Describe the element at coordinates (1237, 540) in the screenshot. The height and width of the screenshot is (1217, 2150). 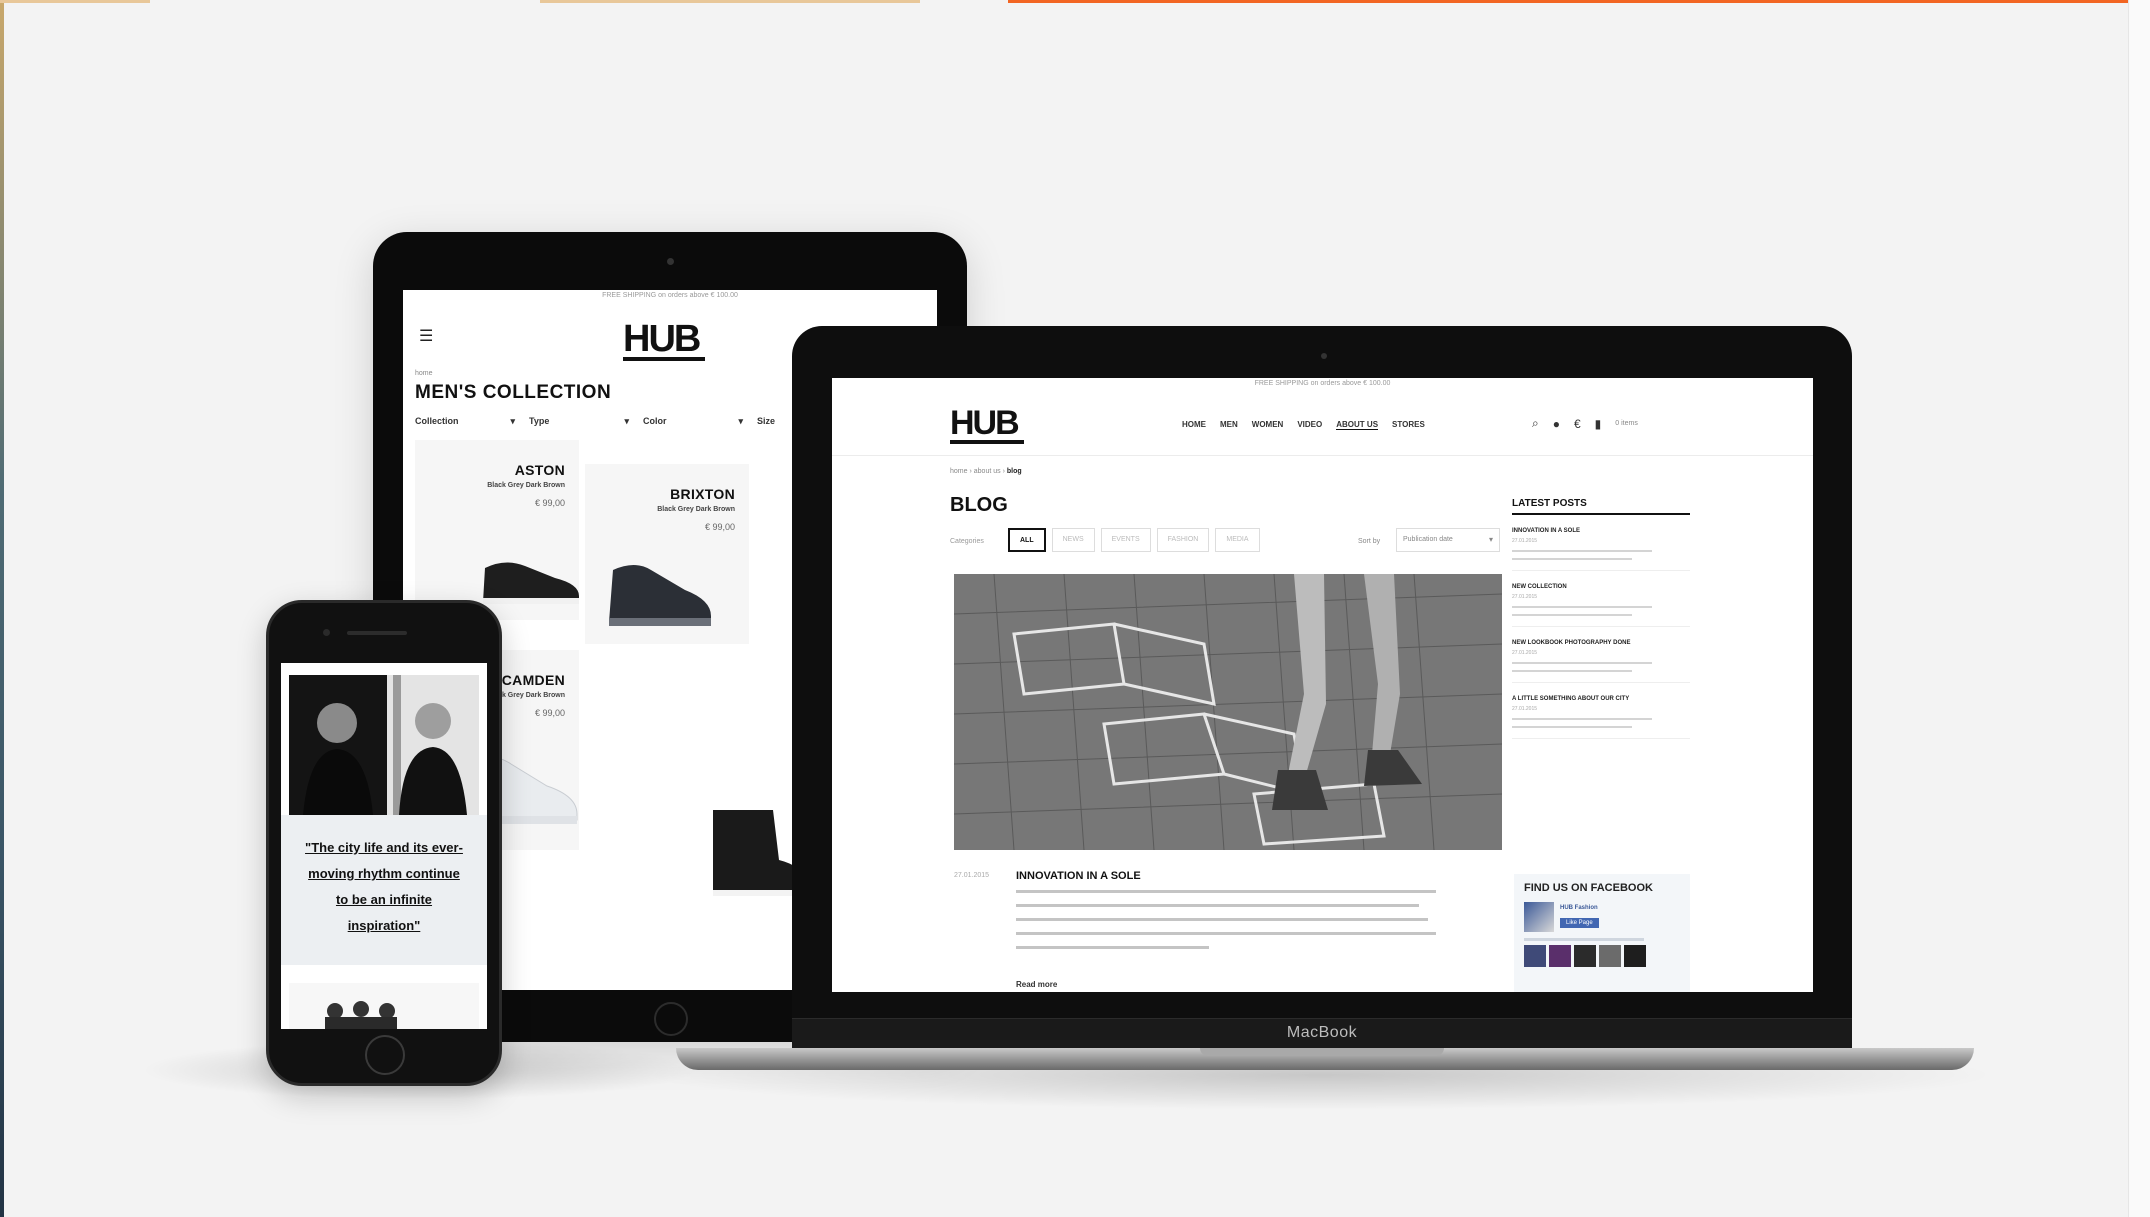
I see `category-media: MEDIA` at that location.